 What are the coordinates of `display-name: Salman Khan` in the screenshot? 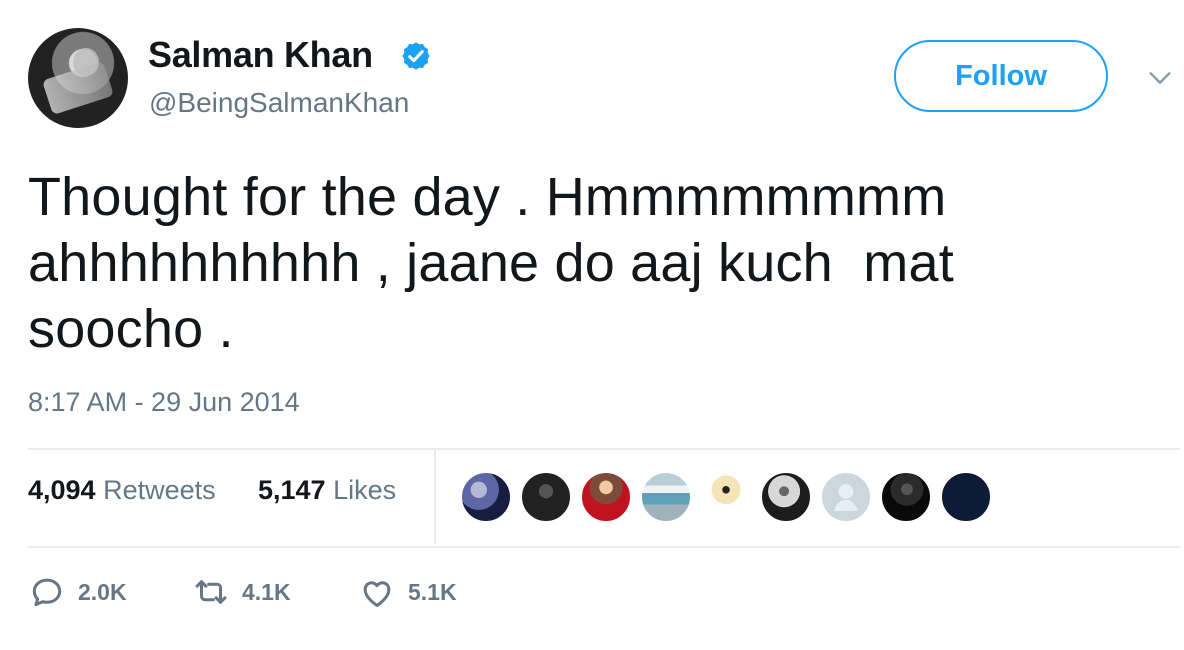 It's located at (260, 55).